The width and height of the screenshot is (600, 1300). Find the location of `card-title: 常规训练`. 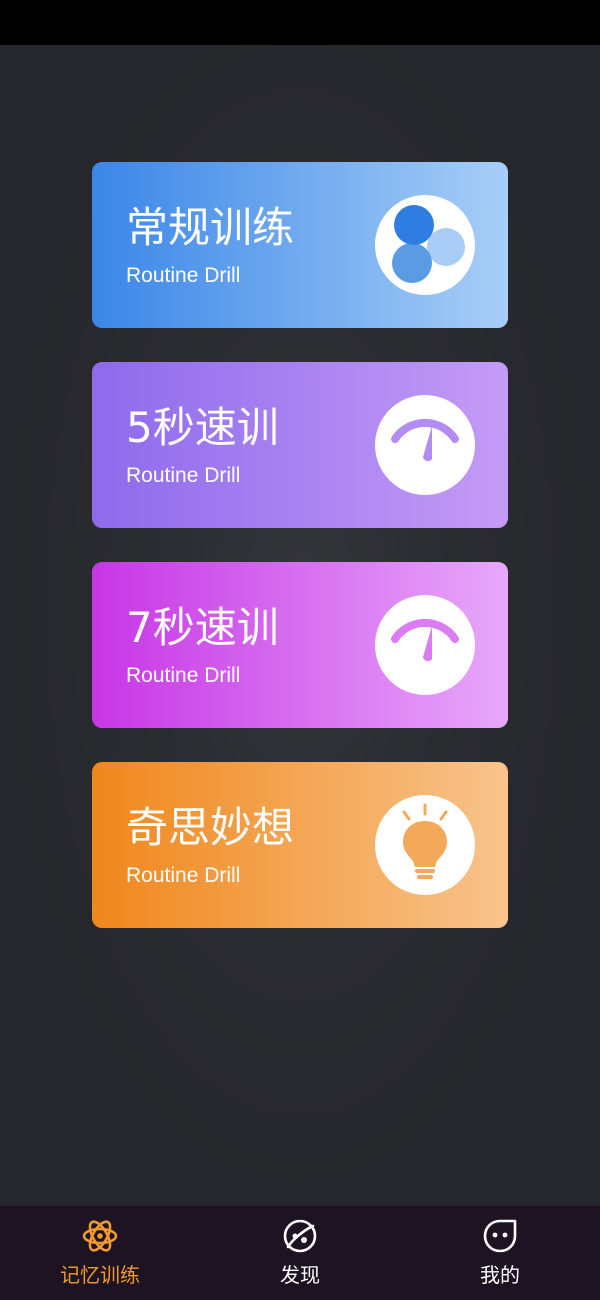

card-title: 常规训练 is located at coordinates (210, 227).